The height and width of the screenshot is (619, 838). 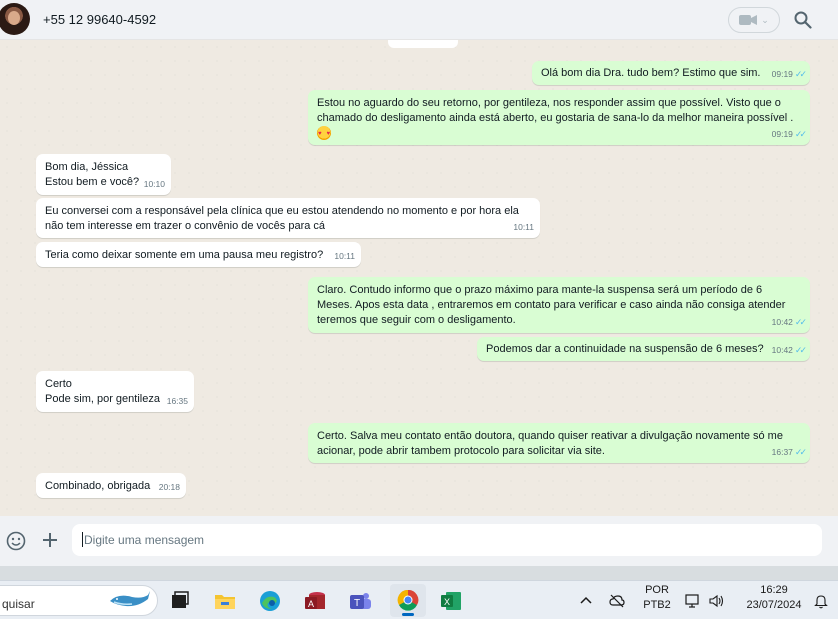 I want to click on message-text-line: Certo, so click(x=58, y=384).